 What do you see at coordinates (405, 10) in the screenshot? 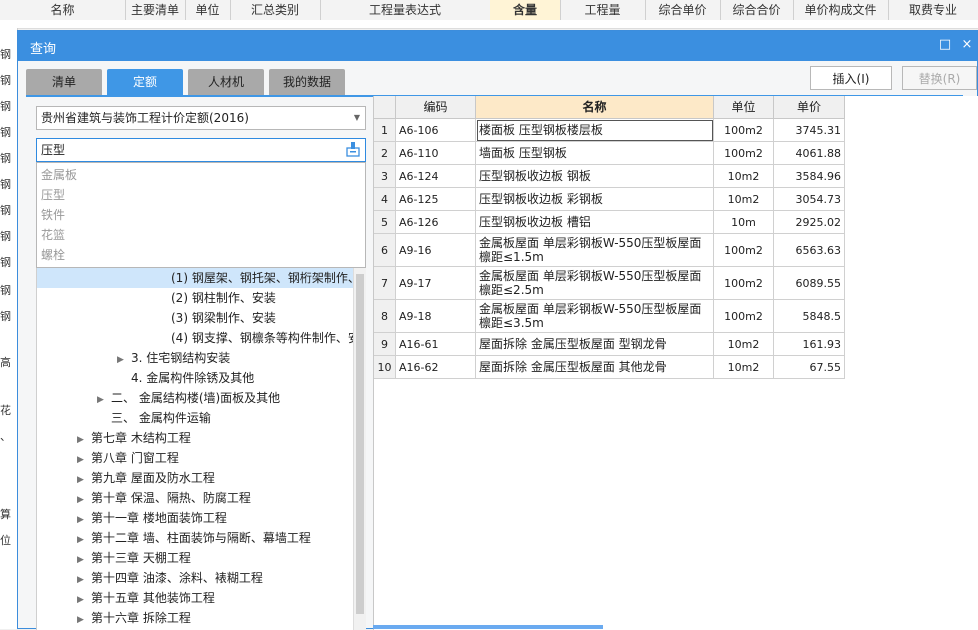
I see `bg-col-quantity-expr: 工程量表达式` at bounding box center [405, 10].